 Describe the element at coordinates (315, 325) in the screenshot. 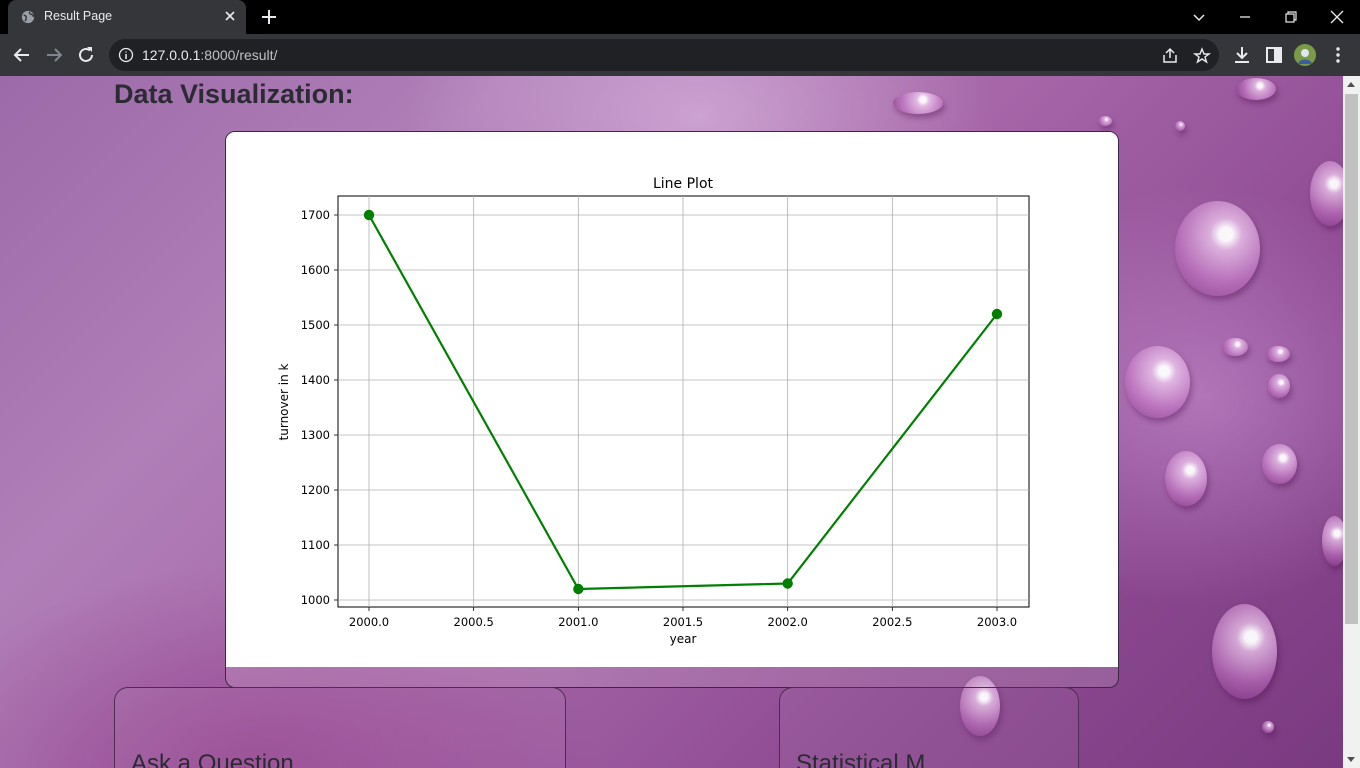

I see `y-tick-label: 1500` at that location.